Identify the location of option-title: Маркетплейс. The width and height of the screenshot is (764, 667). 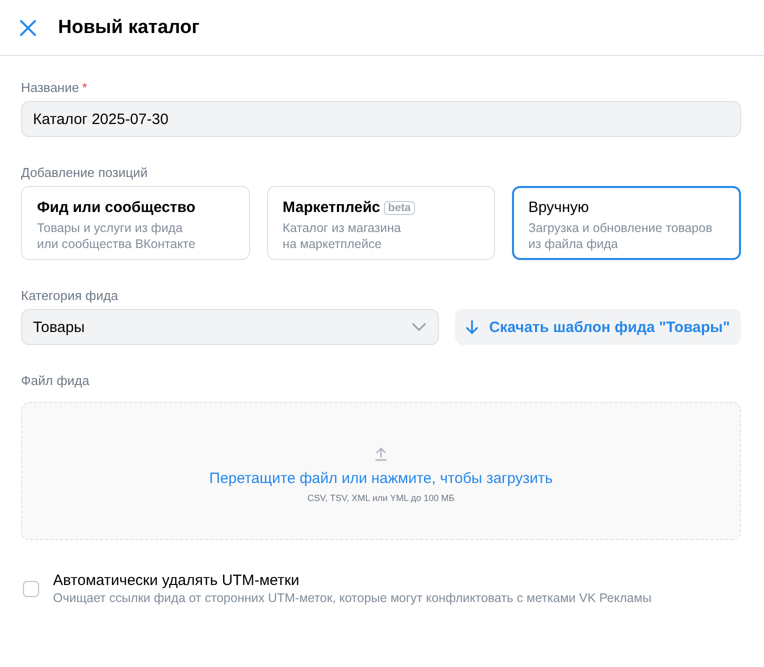
(331, 207).